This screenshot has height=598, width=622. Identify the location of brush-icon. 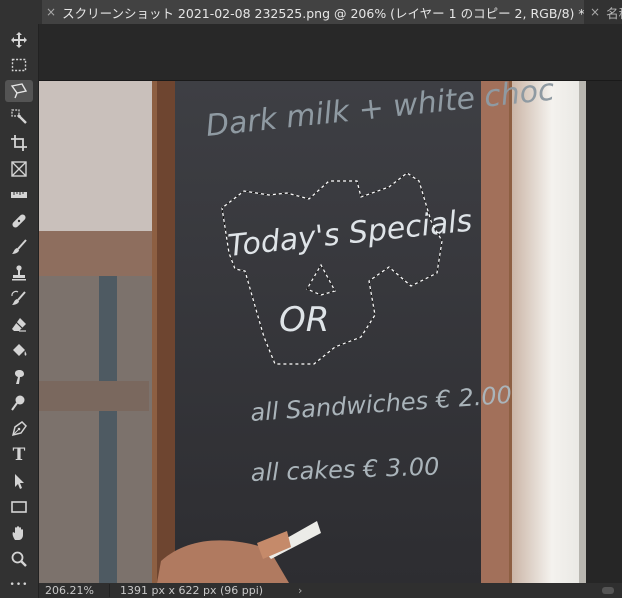
(19, 246).